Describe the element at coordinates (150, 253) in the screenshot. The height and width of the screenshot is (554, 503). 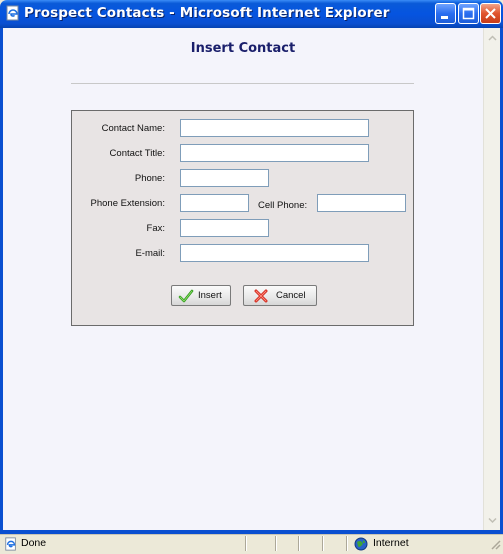
I see `email-label: E-mail:` at that location.